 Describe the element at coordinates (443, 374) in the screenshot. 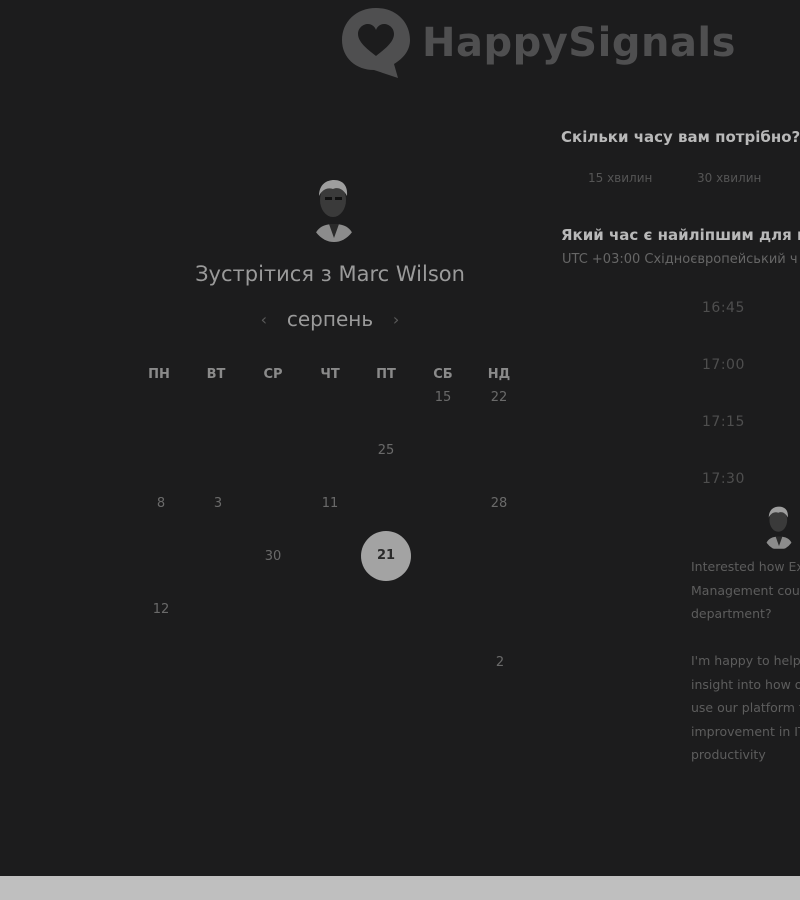

I see `weekday-sat: СБ` at that location.